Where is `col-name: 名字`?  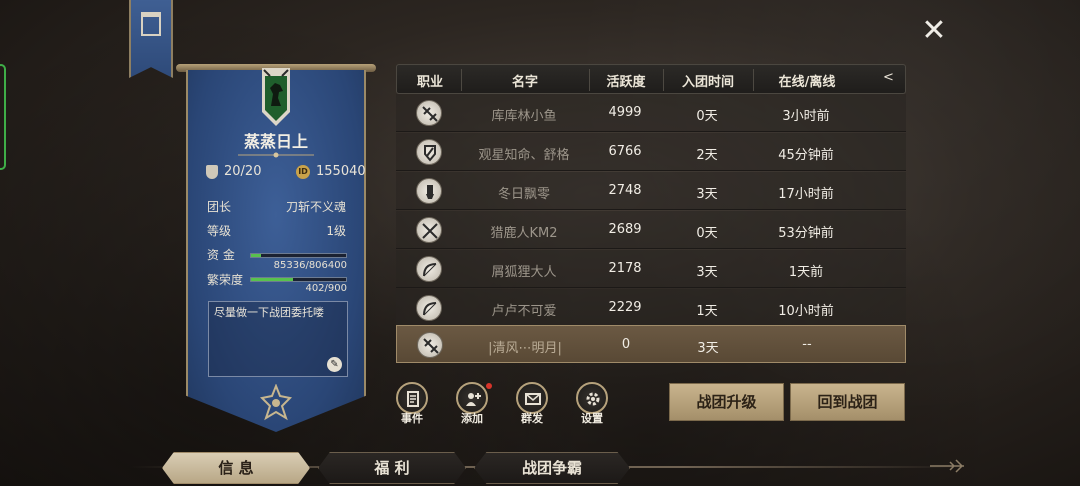
col-name: 名字 is located at coordinates (525, 80).